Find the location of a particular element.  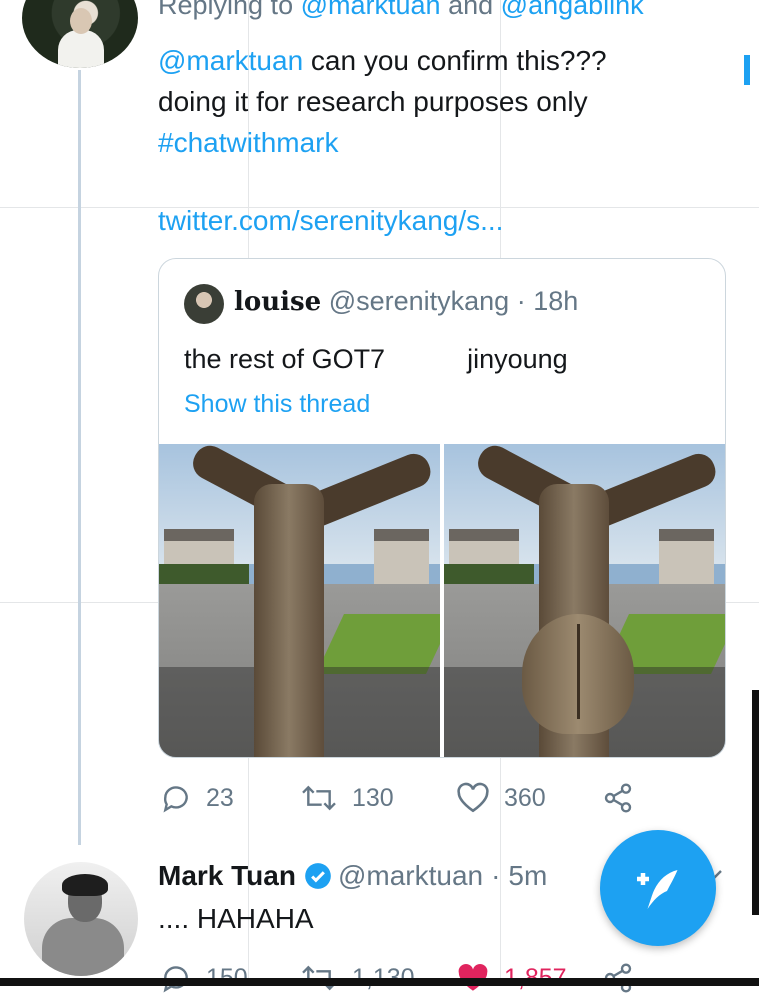

tree-photo-left is located at coordinates (299, 600).